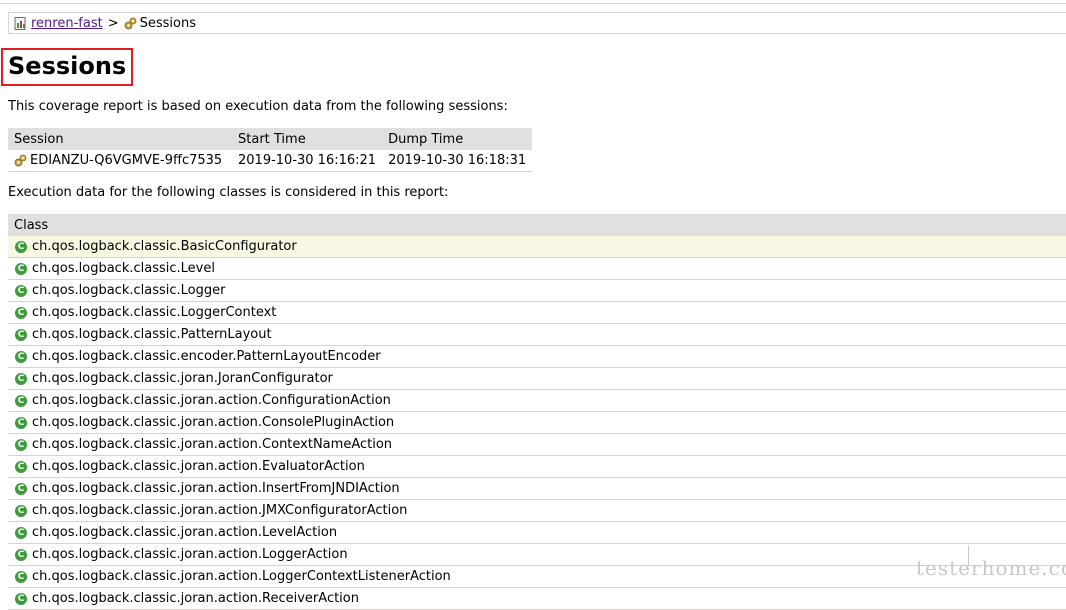 Image resolution: width=1066 pixels, height=610 pixels. What do you see at coordinates (123, 268) in the screenshot?
I see `class-name: ch.qos.logback.classic.Level` at bounding box center [123, 268].